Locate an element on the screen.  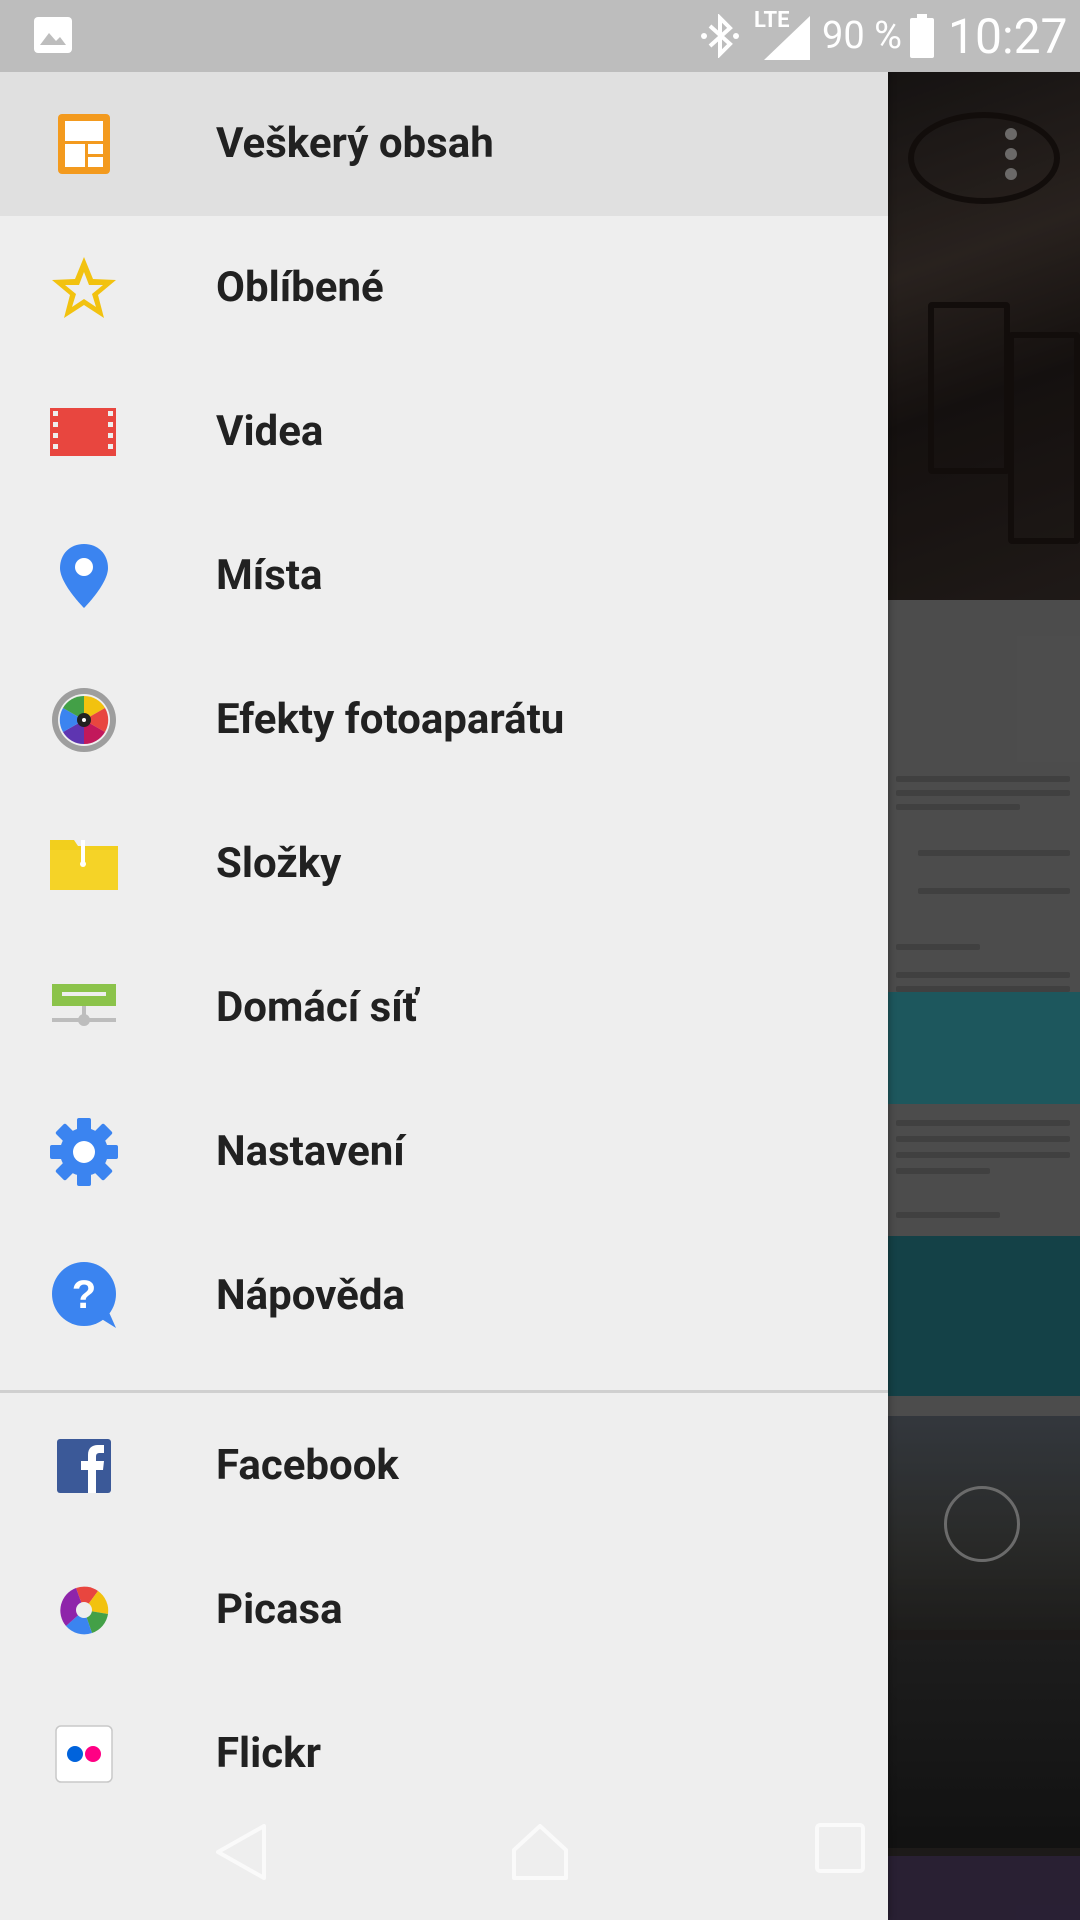
drawer-item-facebook: Facebook is located at coordinates (444, 1466).